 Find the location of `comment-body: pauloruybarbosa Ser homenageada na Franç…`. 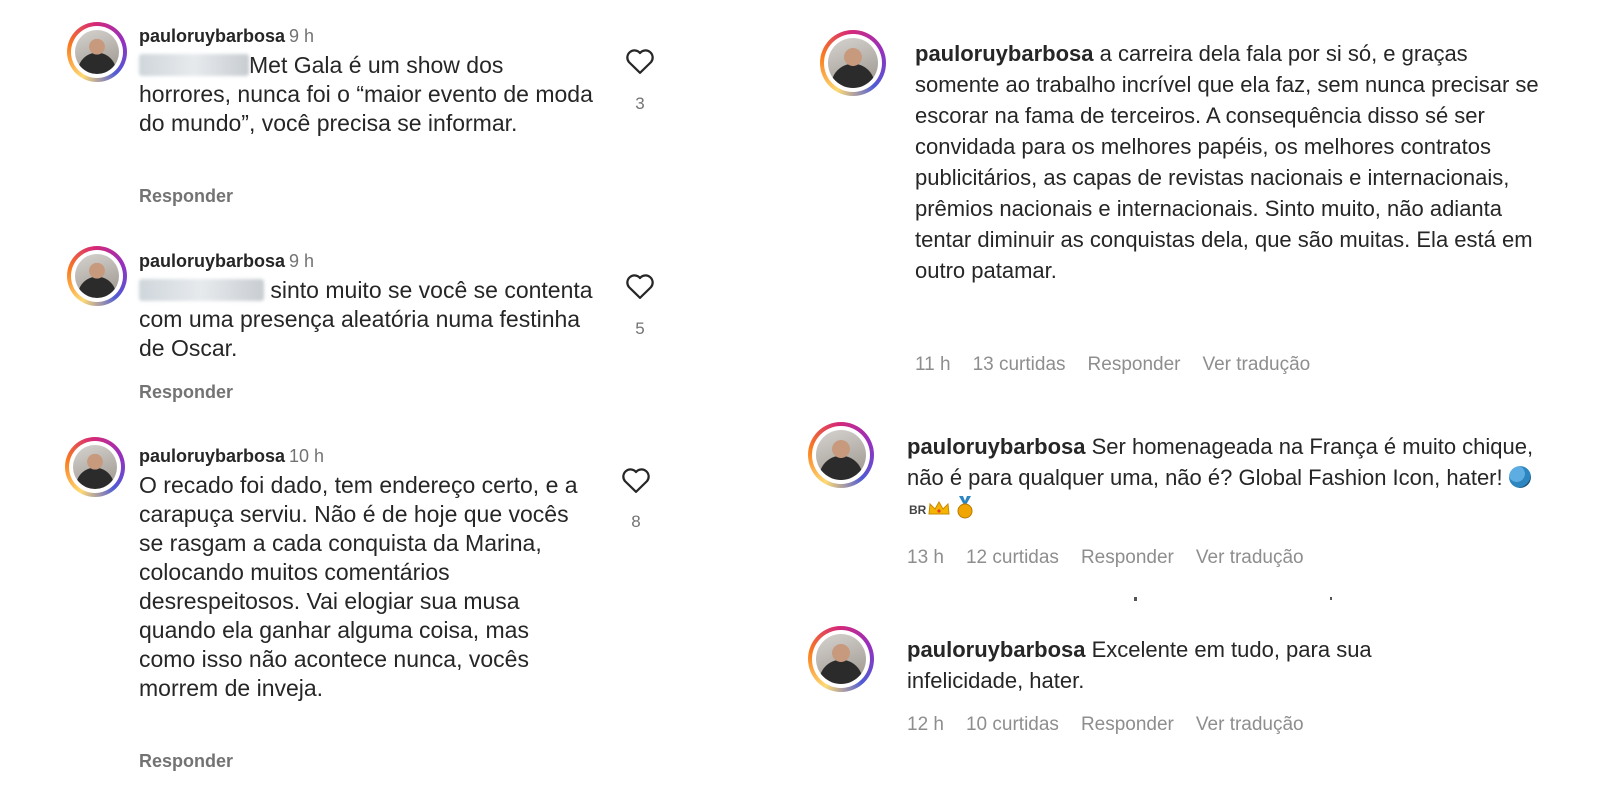

comment-body: pauloruybarbosa Ser homenageada na Franç… is located at coordinates (1229, 478).